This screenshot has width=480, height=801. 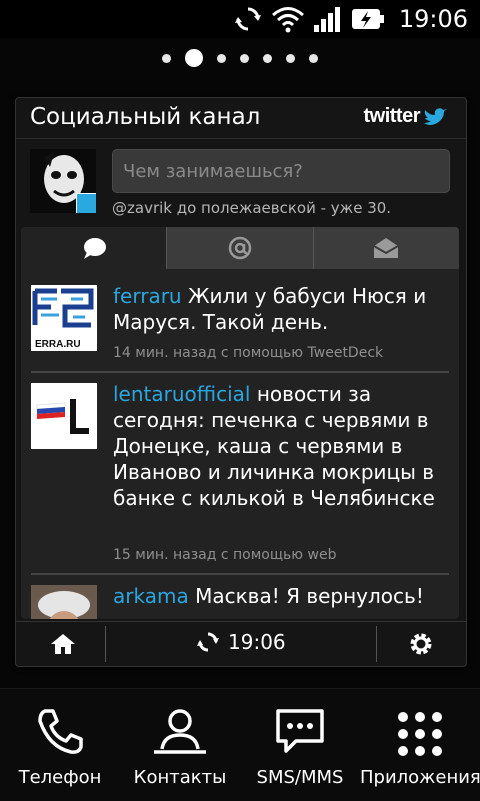 I want to click on home-icon, so click(x=63, y=644).